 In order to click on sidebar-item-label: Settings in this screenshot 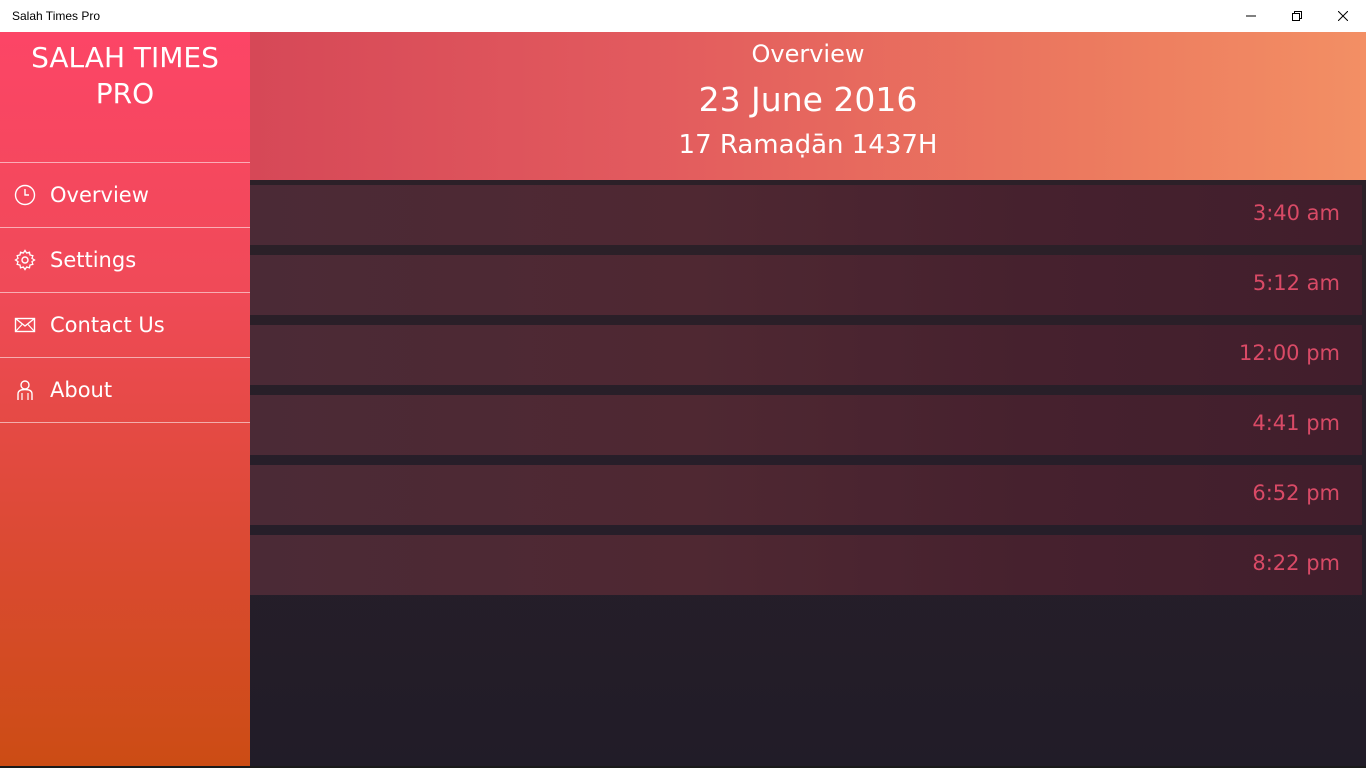, I will do `click(93, 260)`.